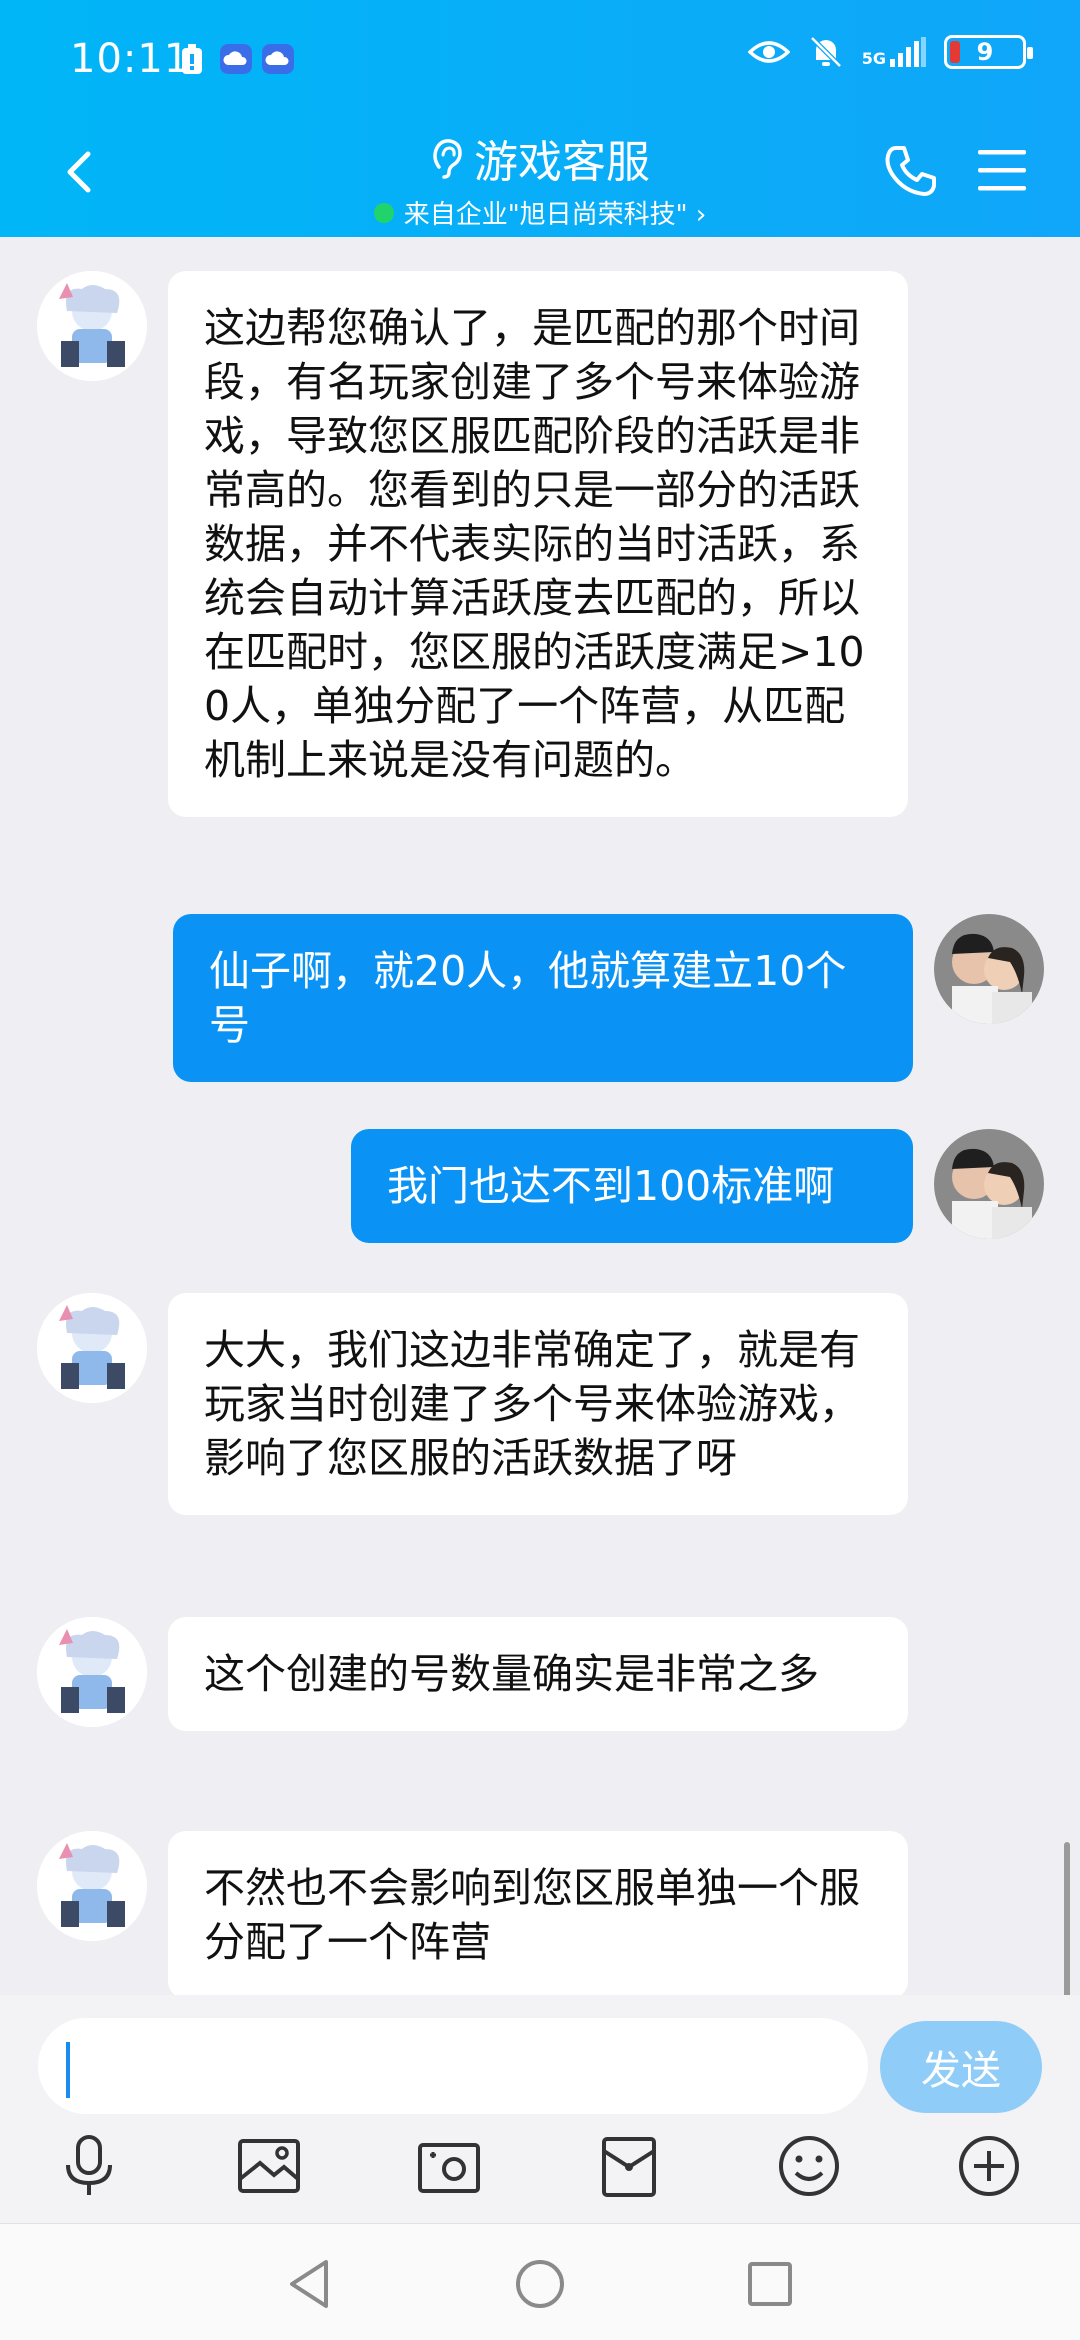 The height and width of the screenshot is (2340, 1080). What do you see at coordinates (453, 2066) in the screenshot?
I see `message-input` at bounding box center [453, 2066].